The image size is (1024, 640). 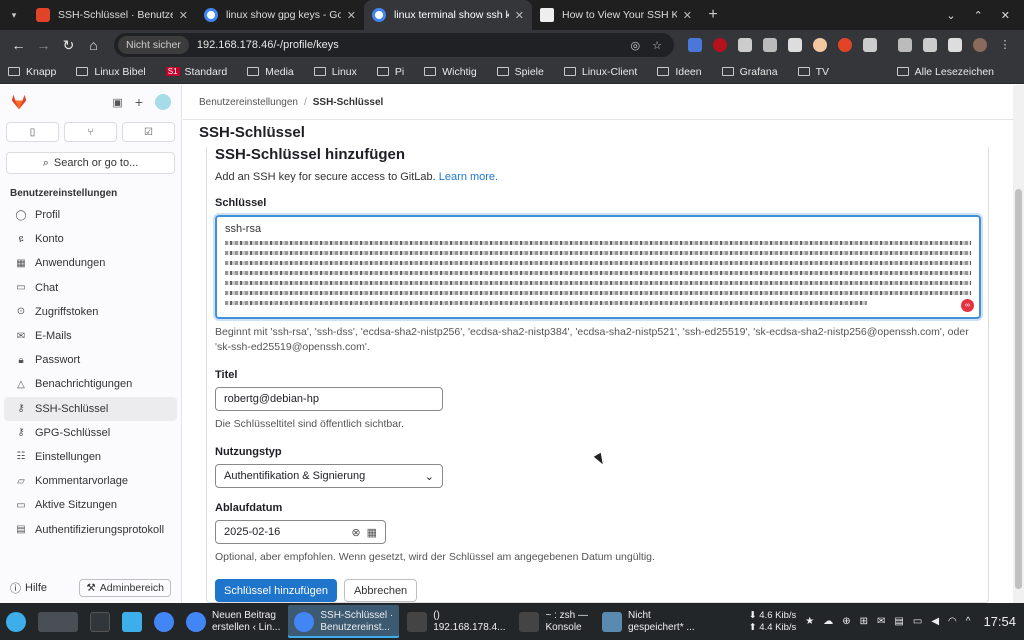 I want to click on bookmark-linux-bibel: Linux Bibel, so click(x=111, y=72).